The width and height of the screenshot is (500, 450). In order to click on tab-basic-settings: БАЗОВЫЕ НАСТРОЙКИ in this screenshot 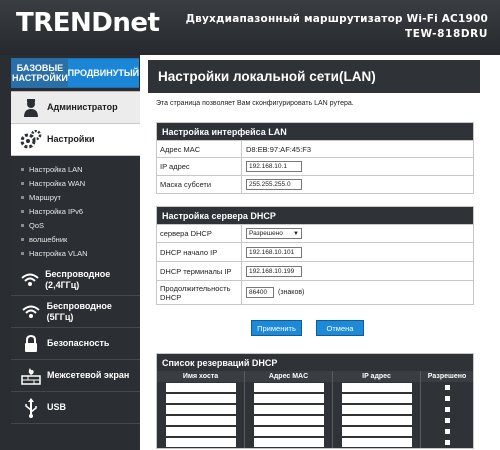, I will do `click(40, 73)`.